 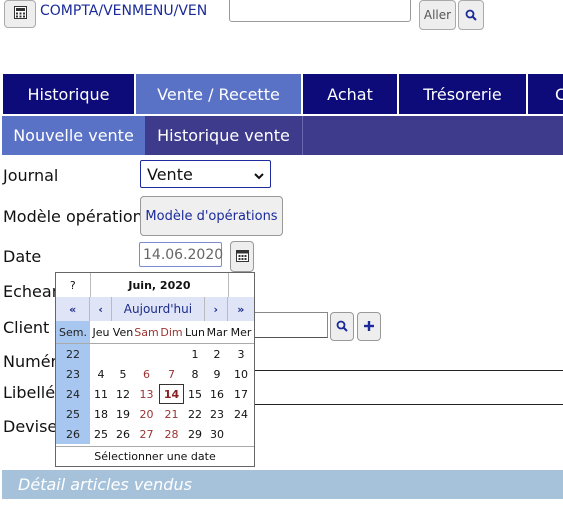 What do you see at coordinates (101, 309) in the screenshot?
I see `prev-month-button: ‹` at bounding box center [101, 309].